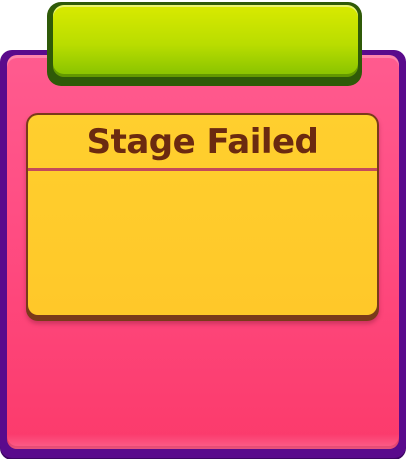 The image size is (408, 459). What do you see at coordinates (205, 41) in the screenshot?
I see `header-banner` at bounding box center [205, 41].